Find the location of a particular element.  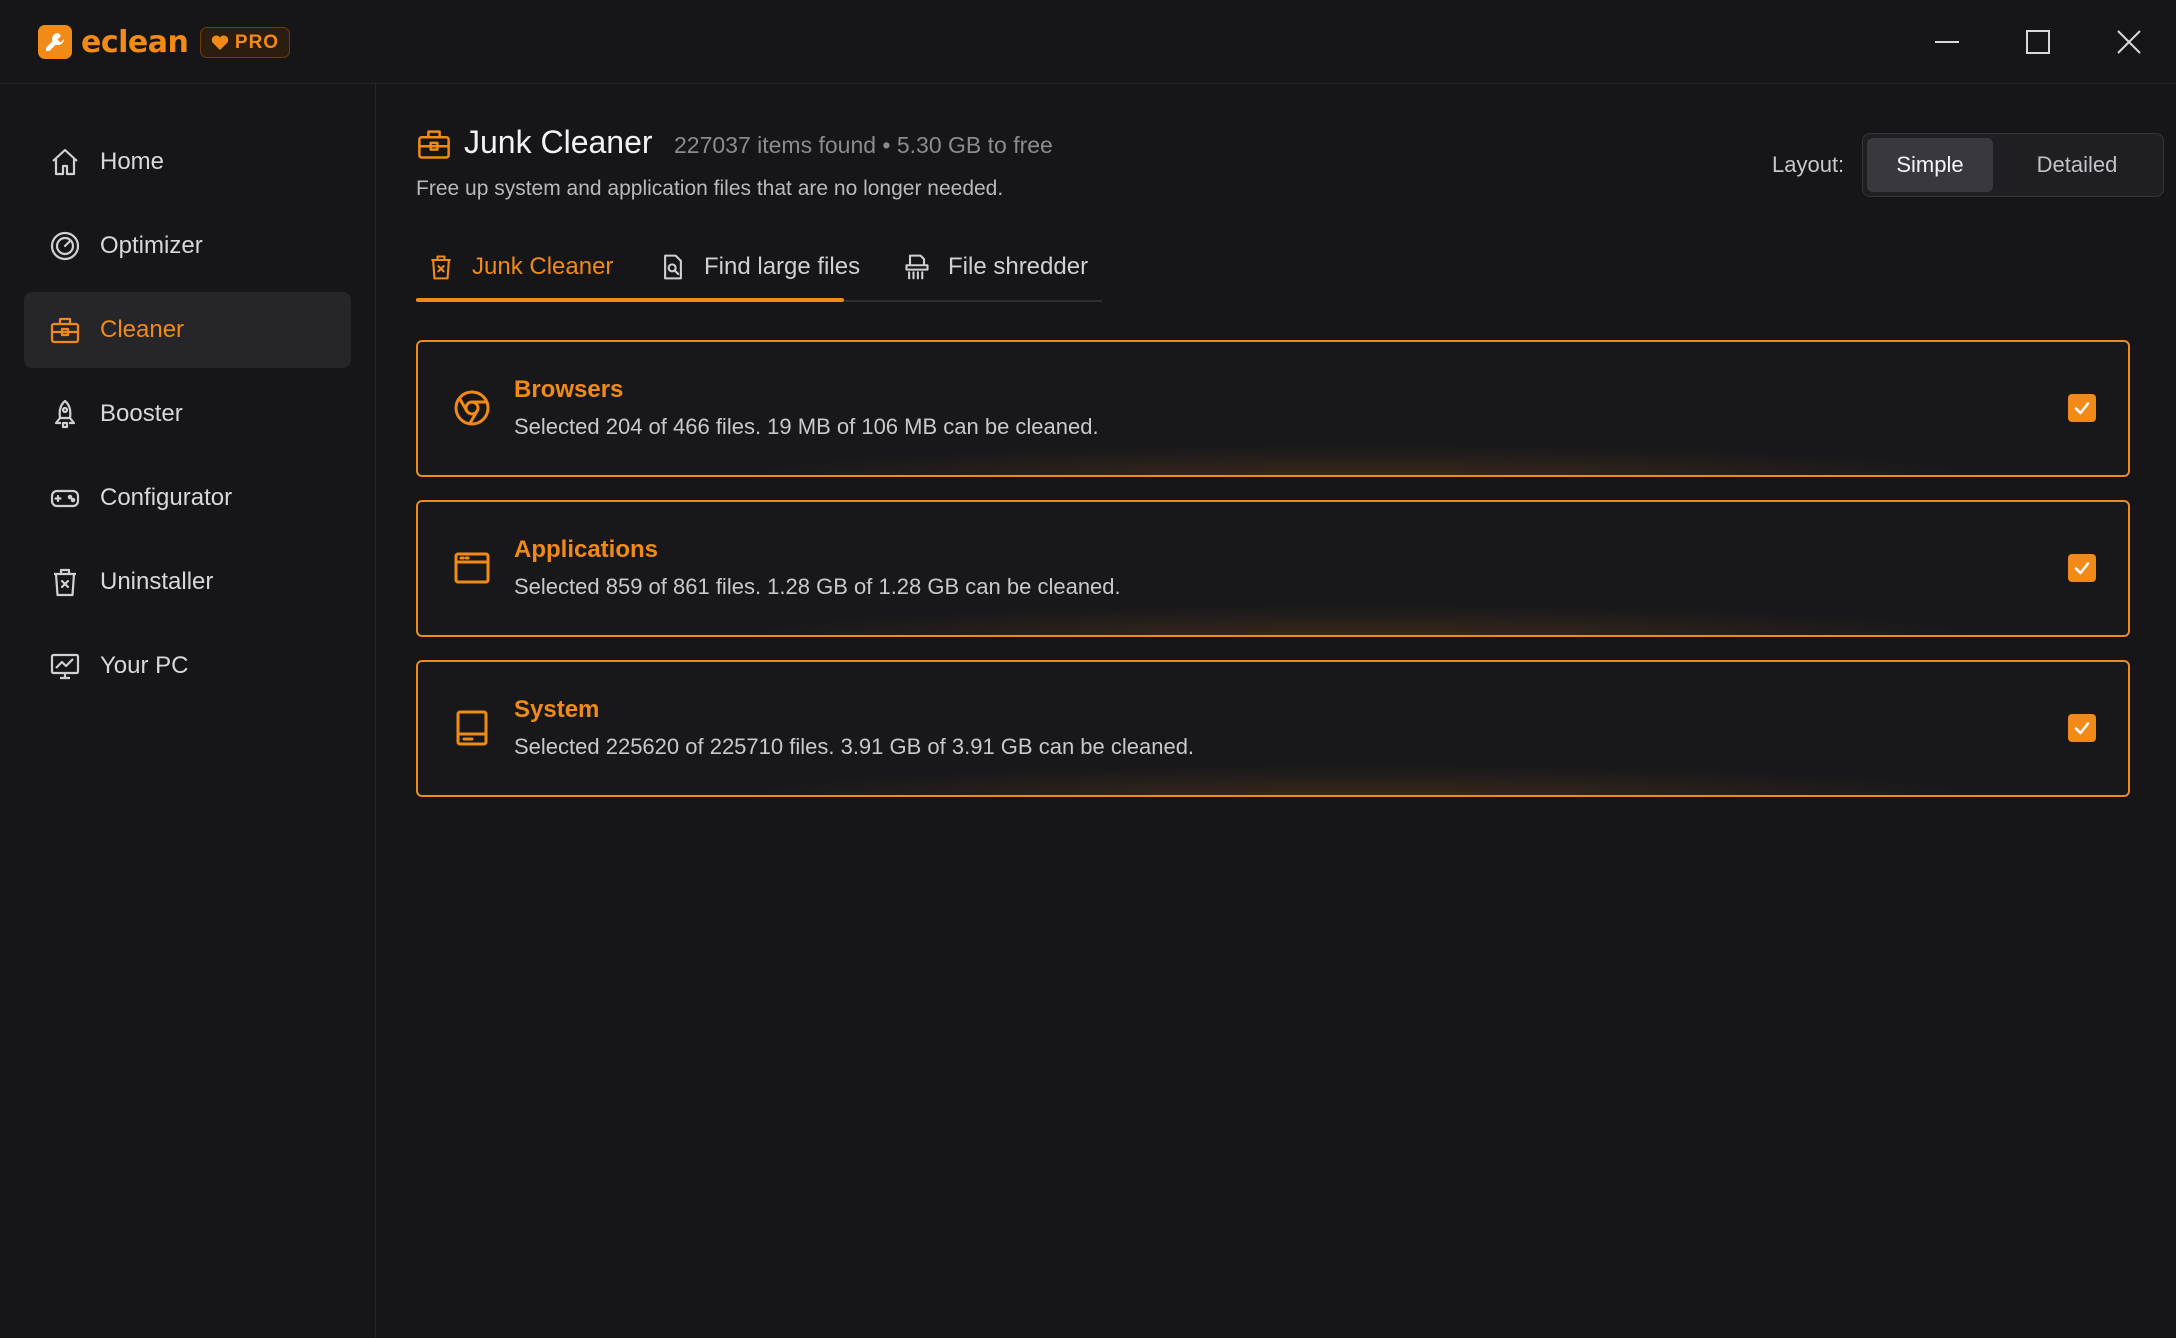

drive-icon is located at coordinates (472, 728).